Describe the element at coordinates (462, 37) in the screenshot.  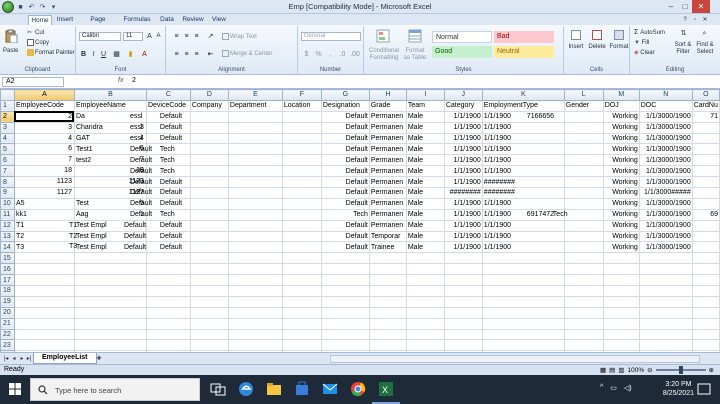
I see `style-normal: Normal` at that location.